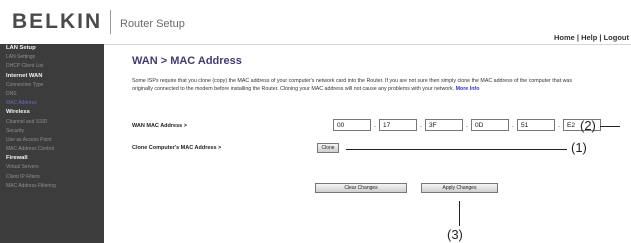 This screenshot has width=631, height=243. What do you see at coordinates (57, 21) in the screenshot?
I see `belkin-logo: BELKIN` at bounding box center [57, 21].